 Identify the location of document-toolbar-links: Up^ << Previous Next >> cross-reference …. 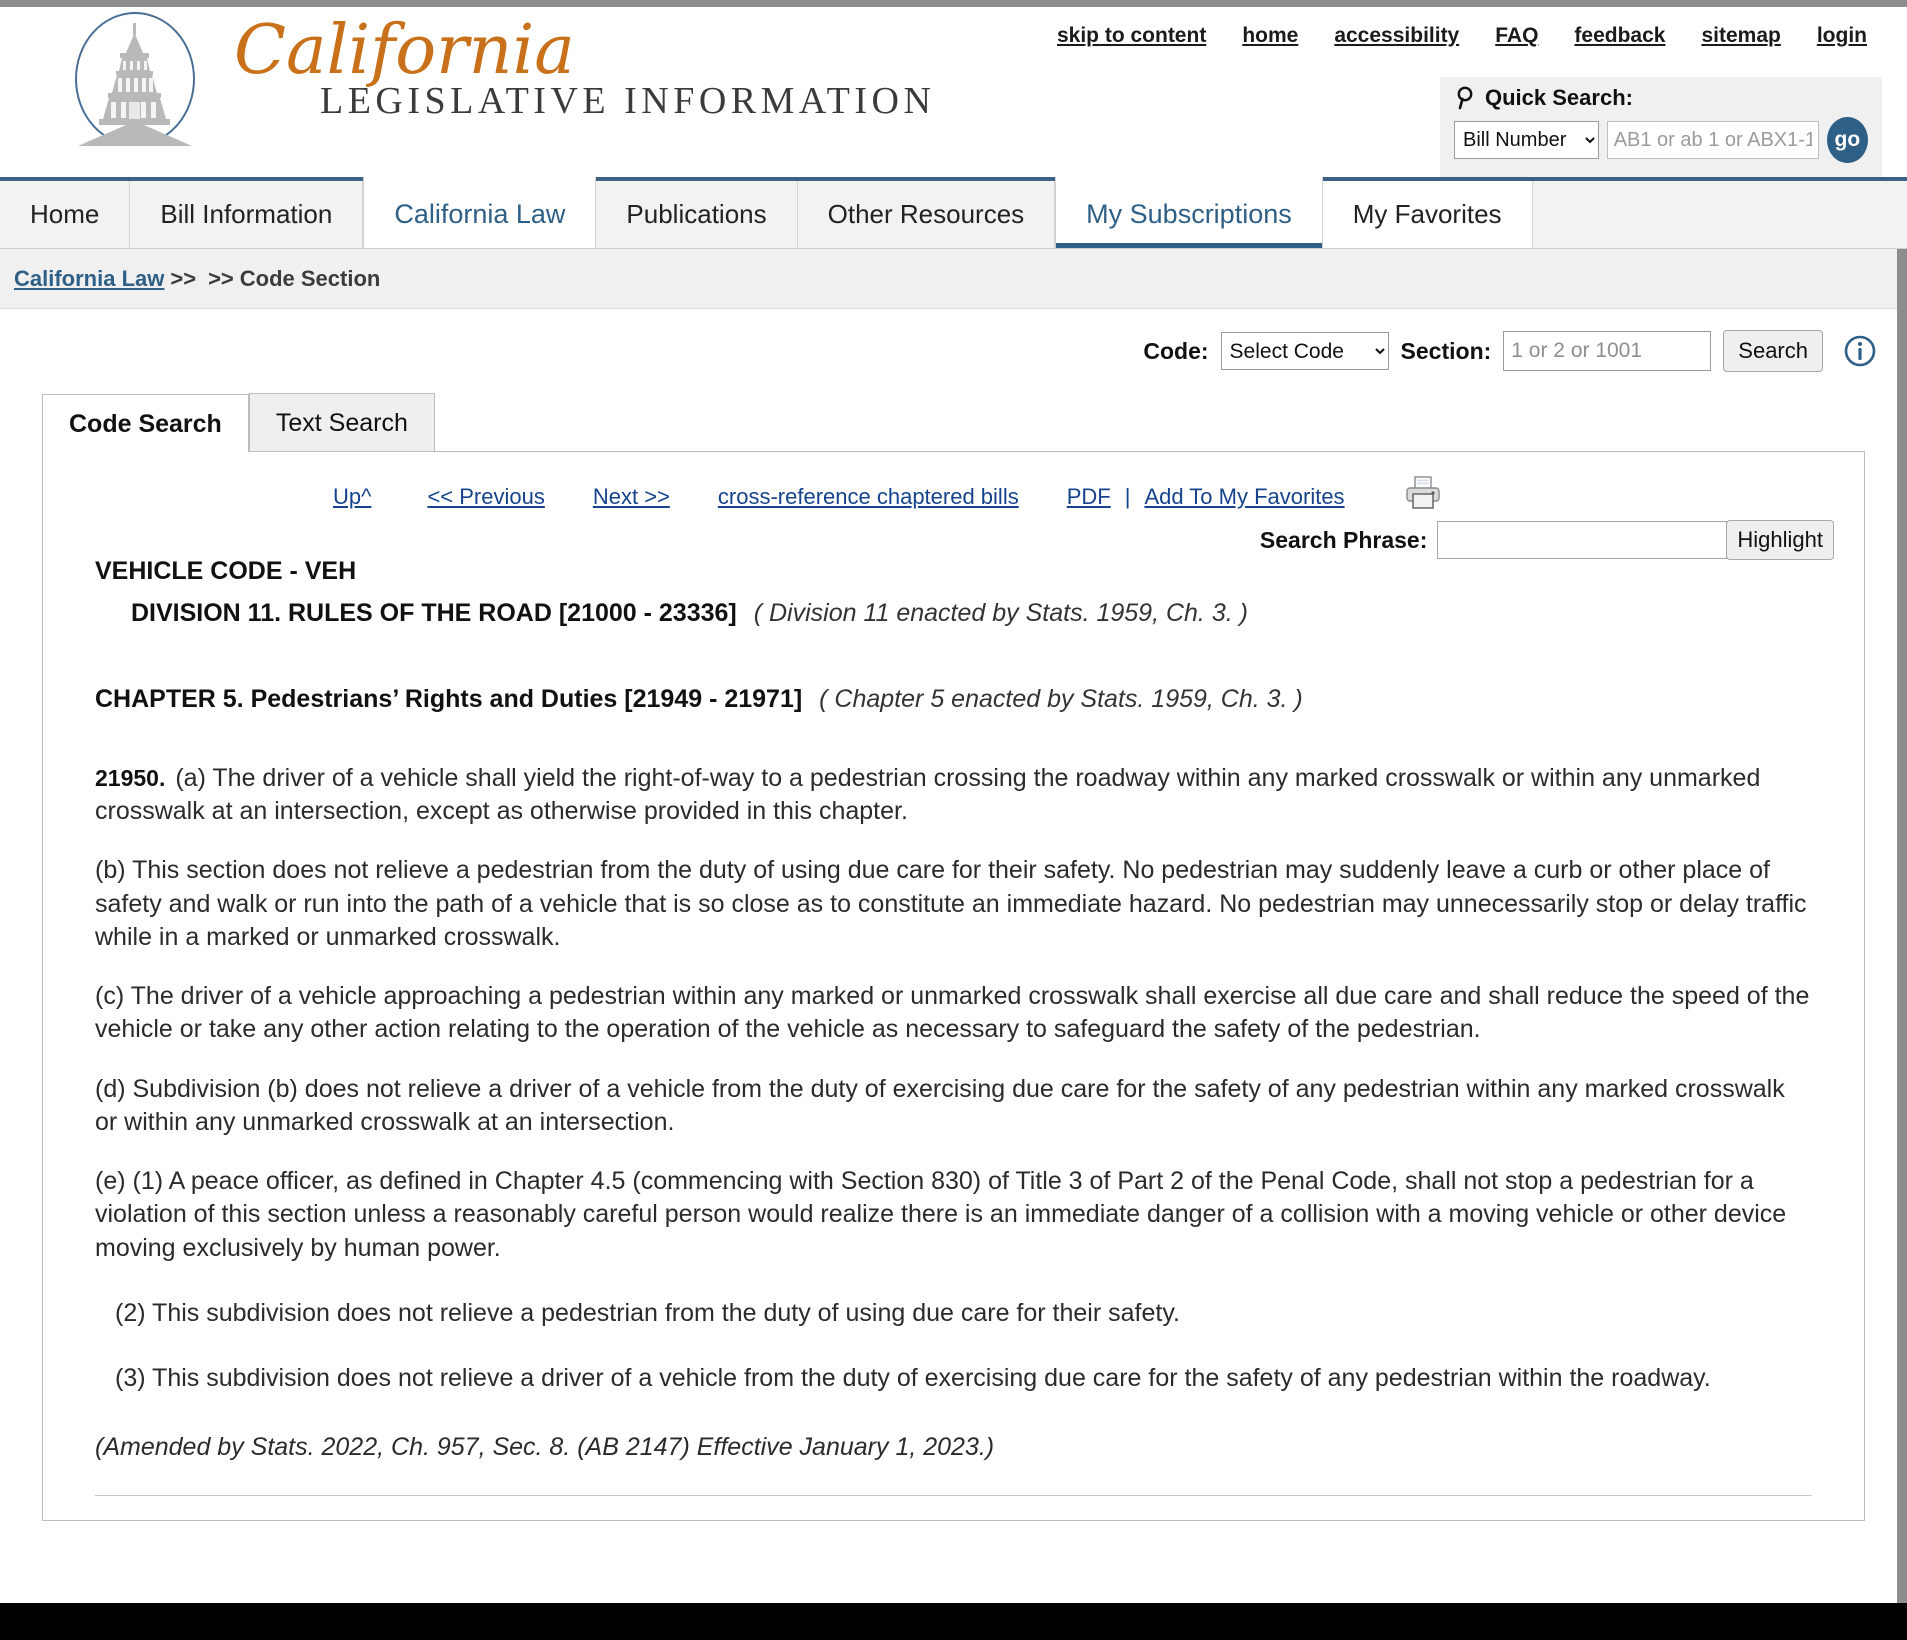
(888, 496).